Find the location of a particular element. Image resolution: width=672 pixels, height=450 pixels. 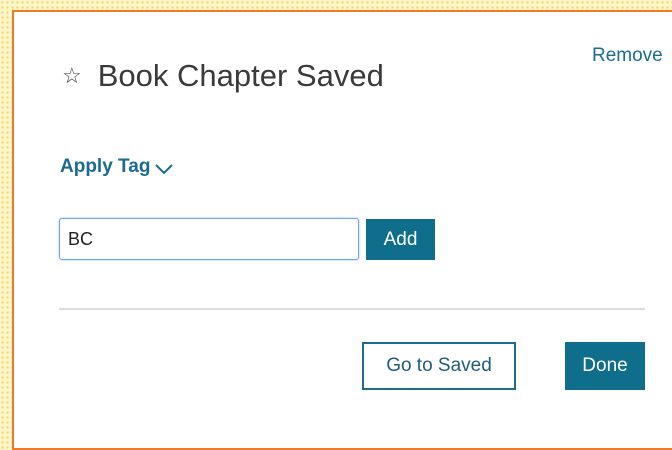

dialog-header: ☆ Book Chapter Saved is located at coordinates (223, 76).